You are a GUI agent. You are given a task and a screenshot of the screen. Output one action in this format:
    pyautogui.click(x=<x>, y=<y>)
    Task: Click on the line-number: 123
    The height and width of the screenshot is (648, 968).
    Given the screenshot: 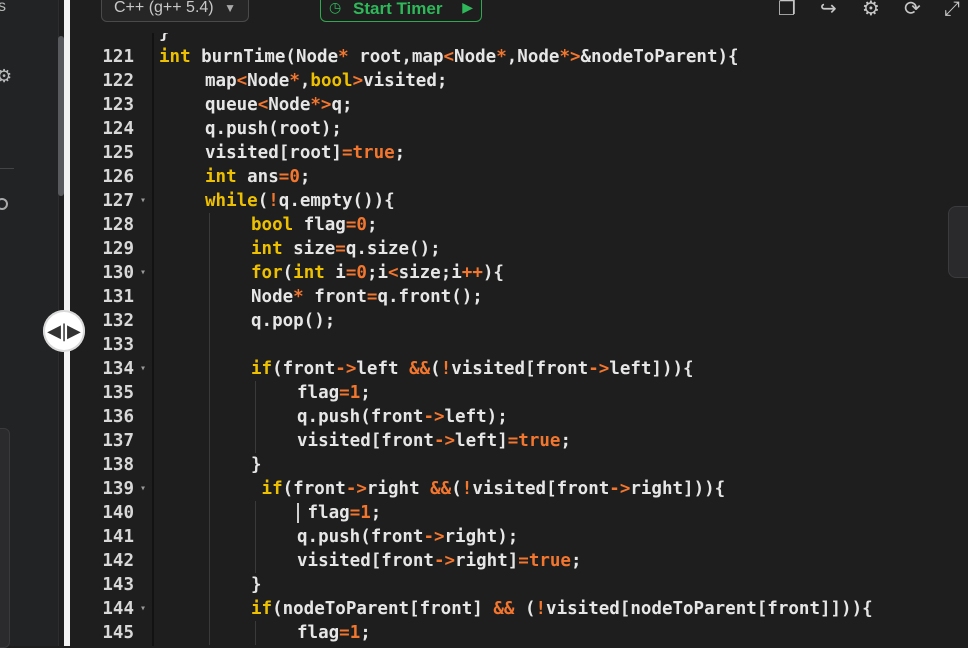 What is the action you would take?
    pyautogui.click(x=118, y=105)
    